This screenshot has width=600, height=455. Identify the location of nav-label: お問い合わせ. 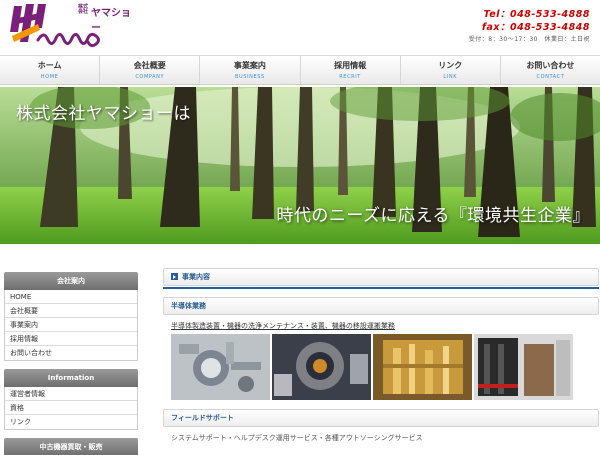
(550, 65).